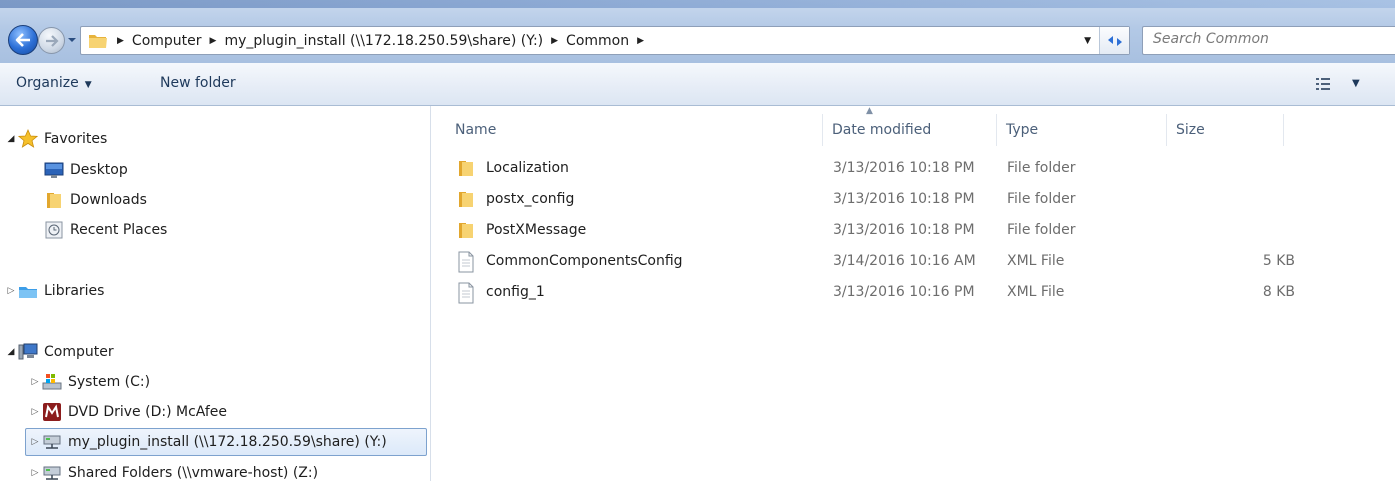 This screenshot has height=481, width=1395. I want to click on organize-label: Organize, so click(47, 83).